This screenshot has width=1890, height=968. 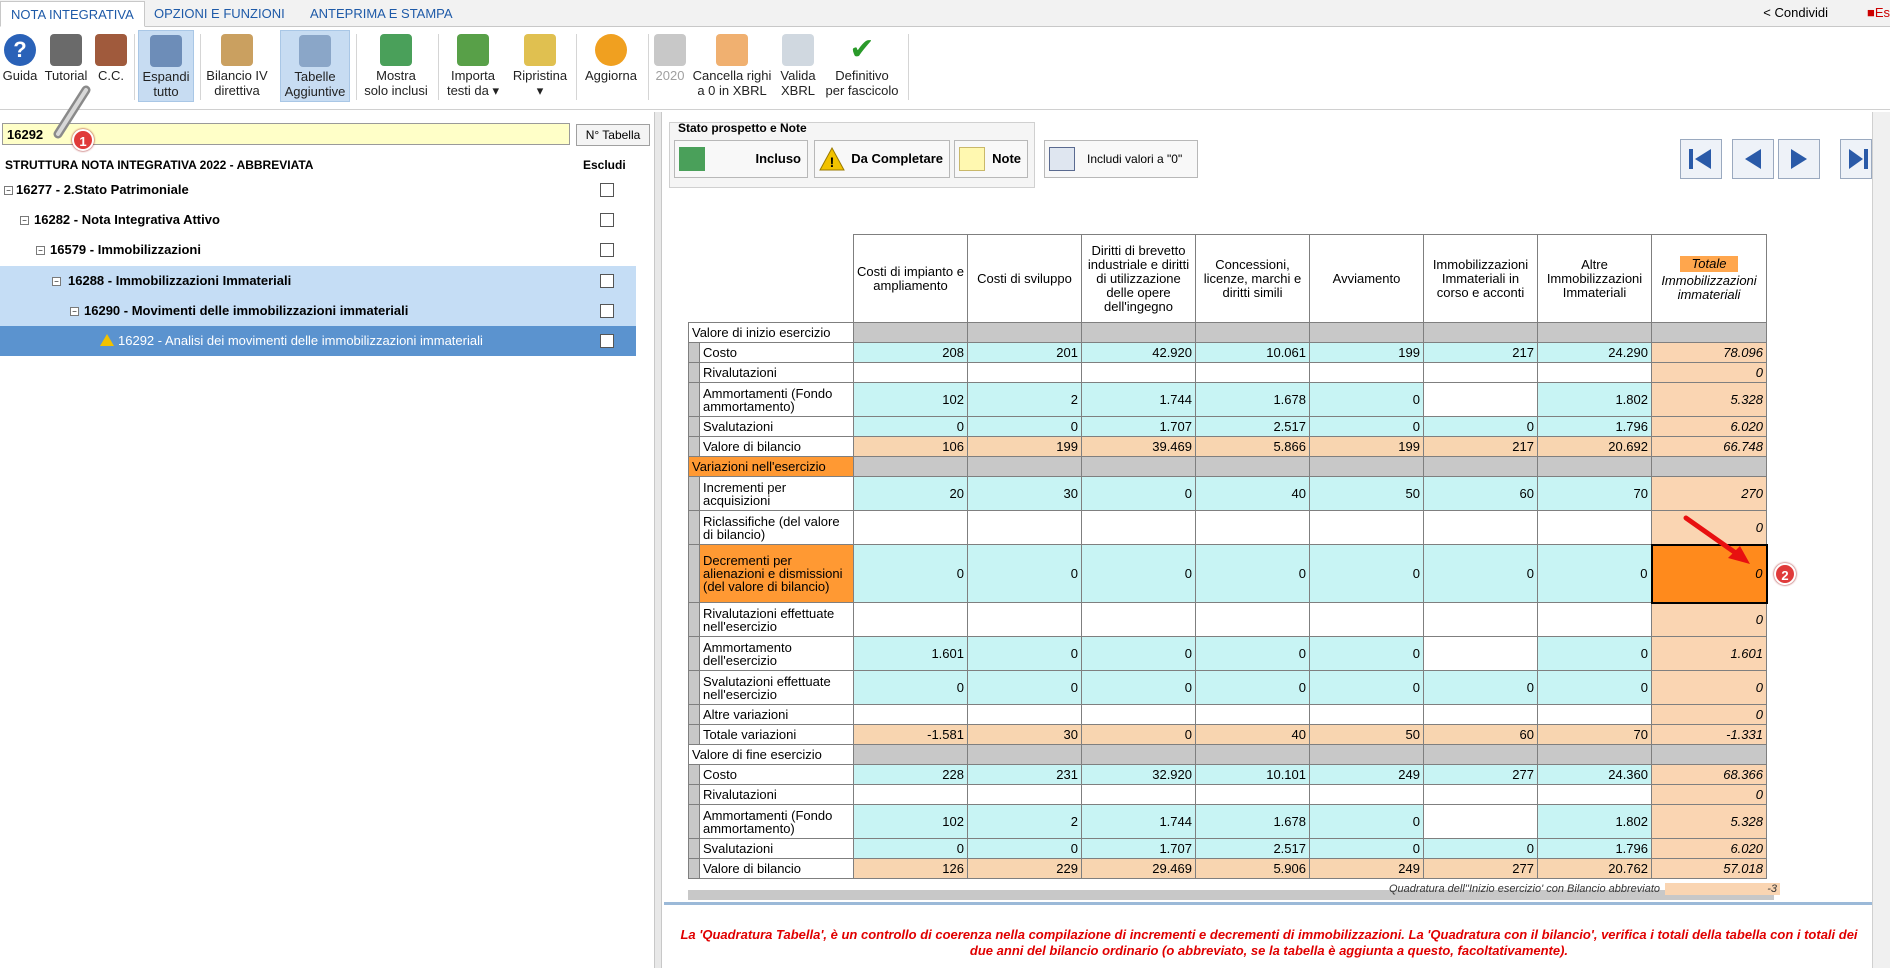 I want to click on tab-anteprima-stampa: ANTEPRIMA E STAMPA, so click(x=381, y=14).